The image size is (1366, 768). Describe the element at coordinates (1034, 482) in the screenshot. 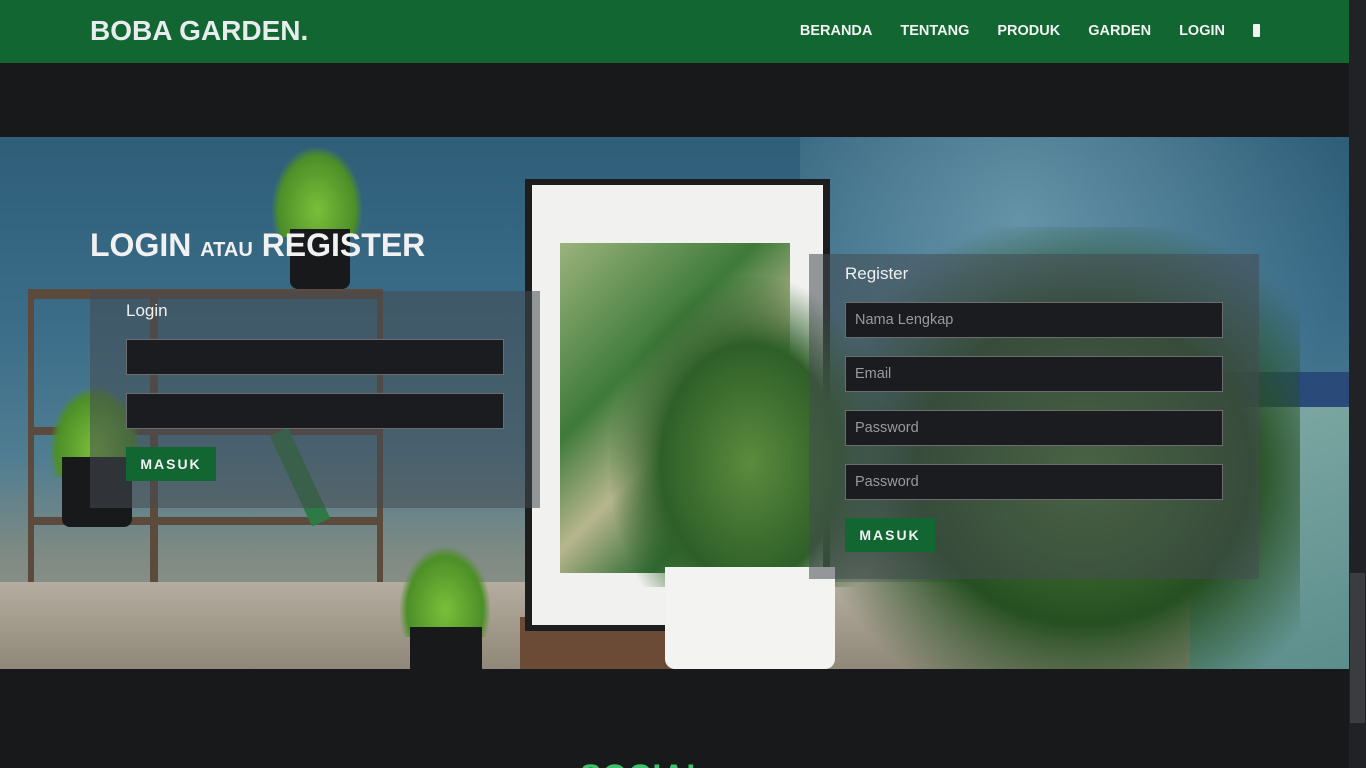

I see `register-confirm-password-input` at that location.